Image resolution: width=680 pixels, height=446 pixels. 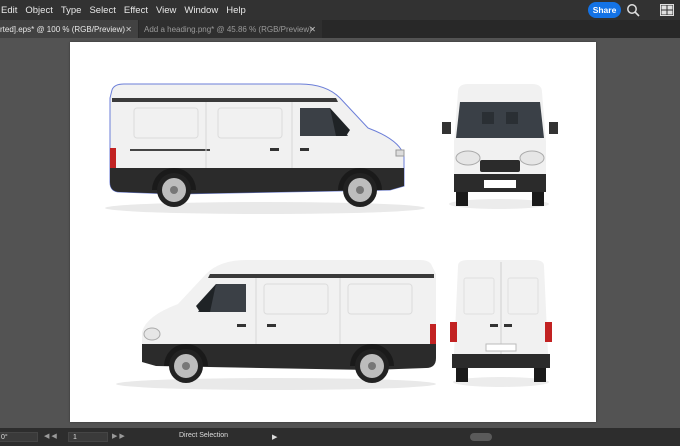 I want to click on horizontal-scrollbar, so click(x=481, y=437).